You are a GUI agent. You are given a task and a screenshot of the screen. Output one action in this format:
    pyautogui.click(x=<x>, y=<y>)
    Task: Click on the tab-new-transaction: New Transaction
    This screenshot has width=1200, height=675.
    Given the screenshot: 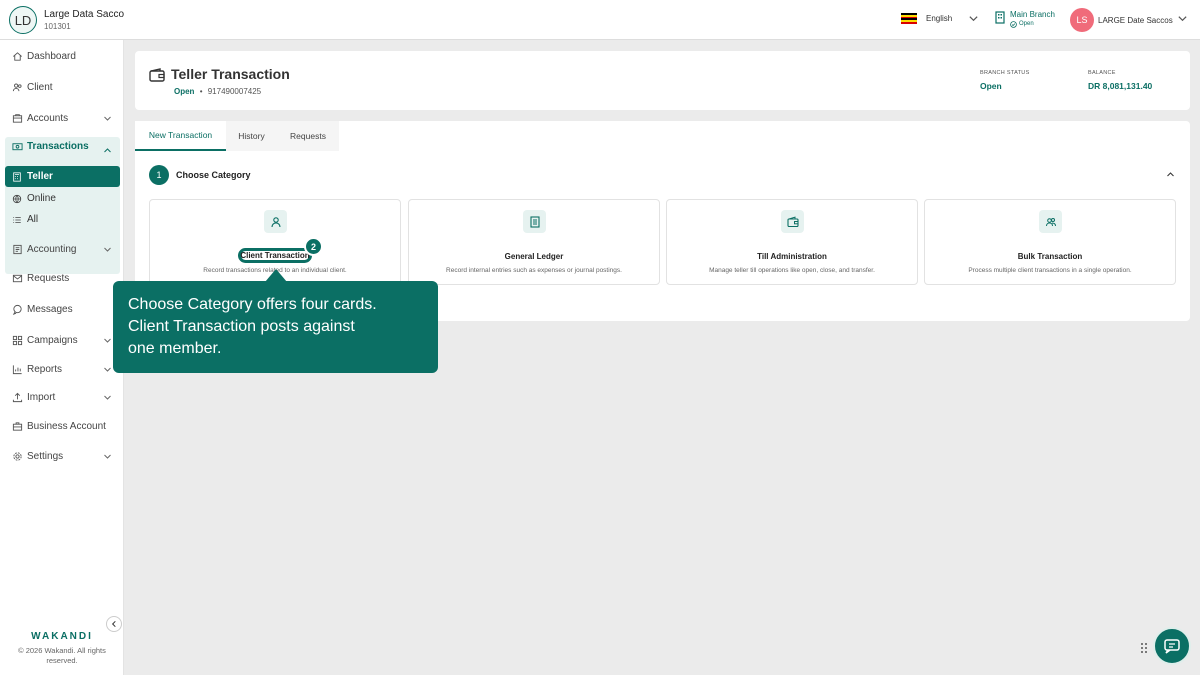 What is the action you would take?
    pyautogui.click(x=180, y=136)
    